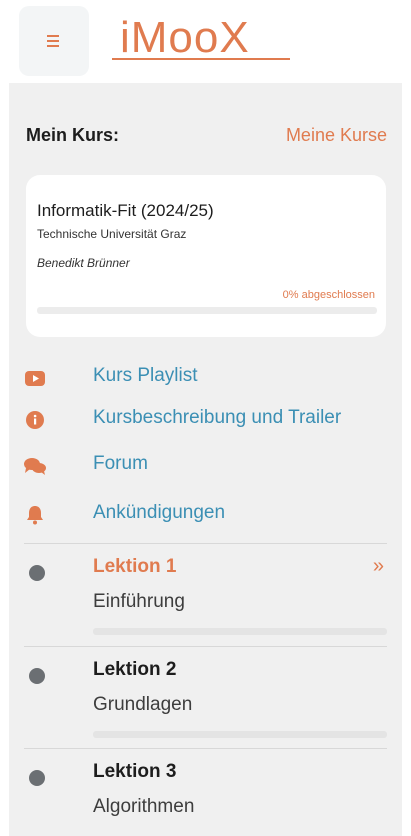 The width and height of the screenshot is (411, 836). I want to click on app-header: iMooX, so click(205, 41).